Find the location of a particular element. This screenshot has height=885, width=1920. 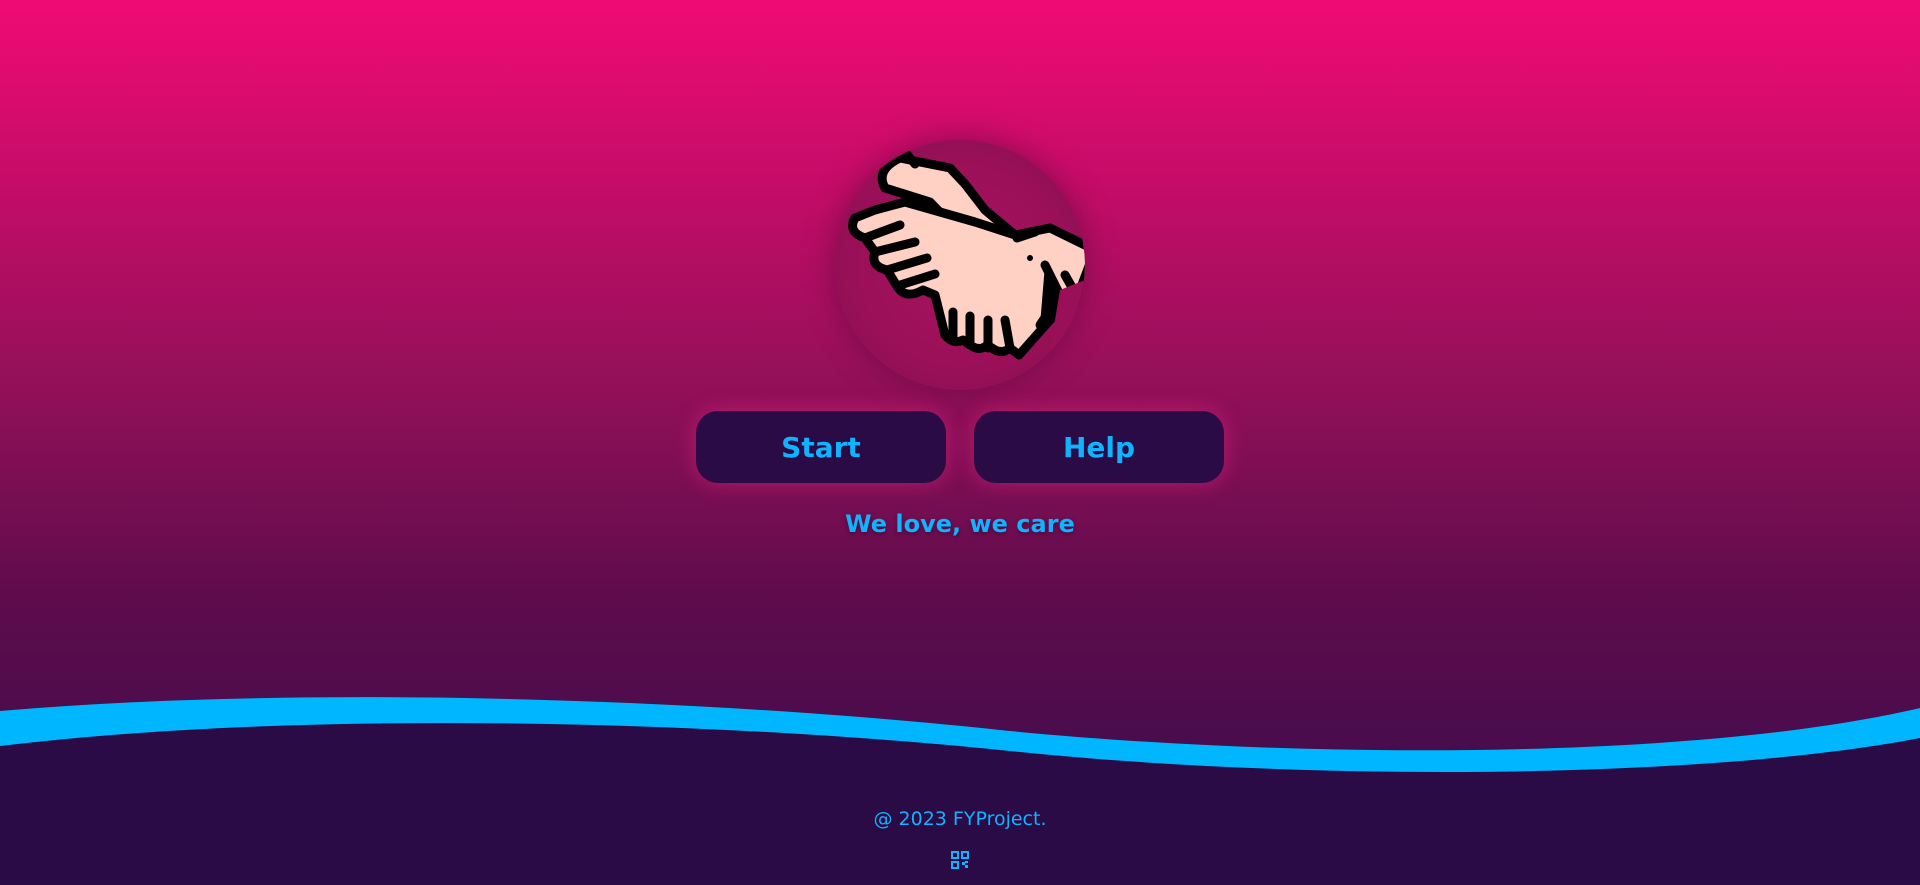

handshake-icon is located at coordinates (960, 250).